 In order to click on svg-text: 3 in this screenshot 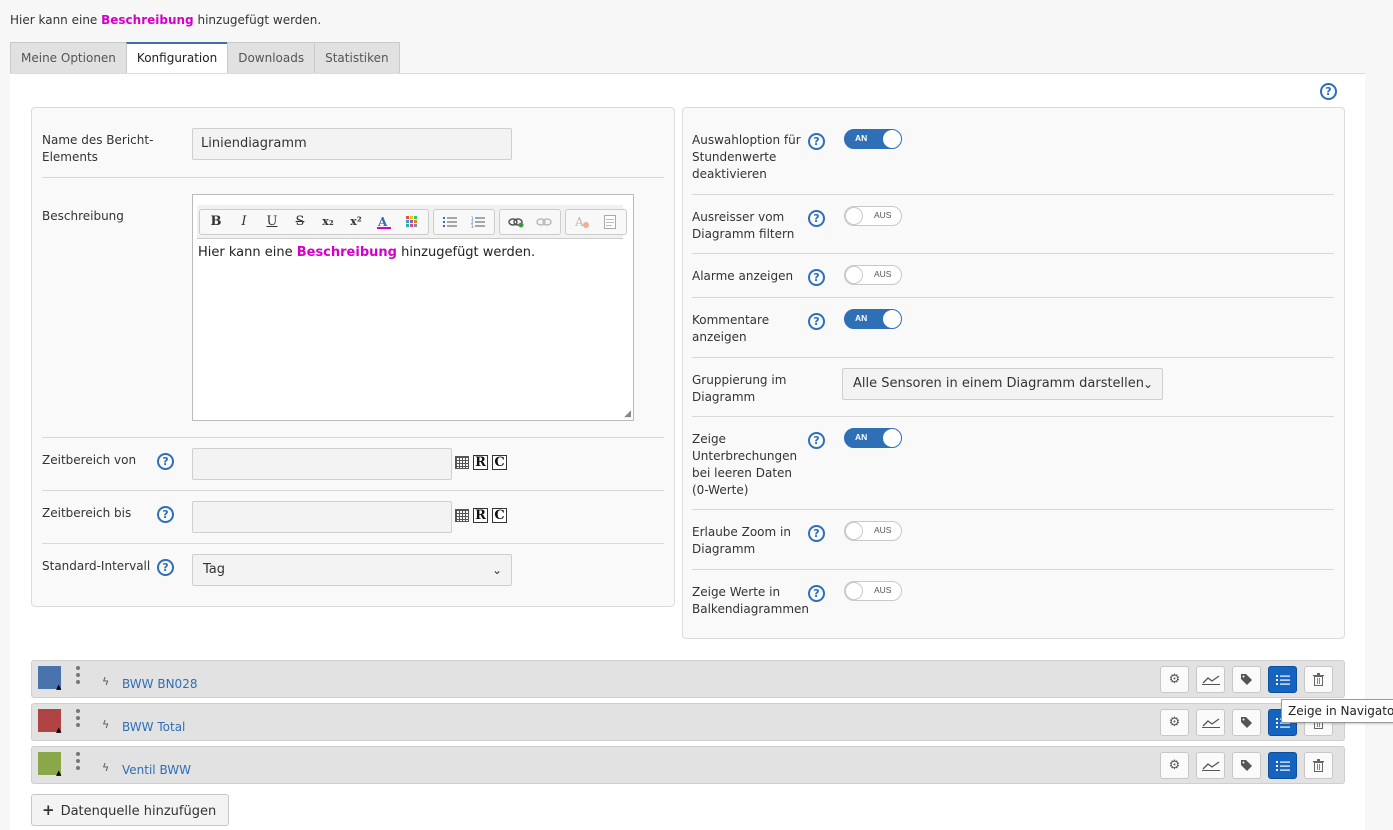, I will do `click(472, 226)`.